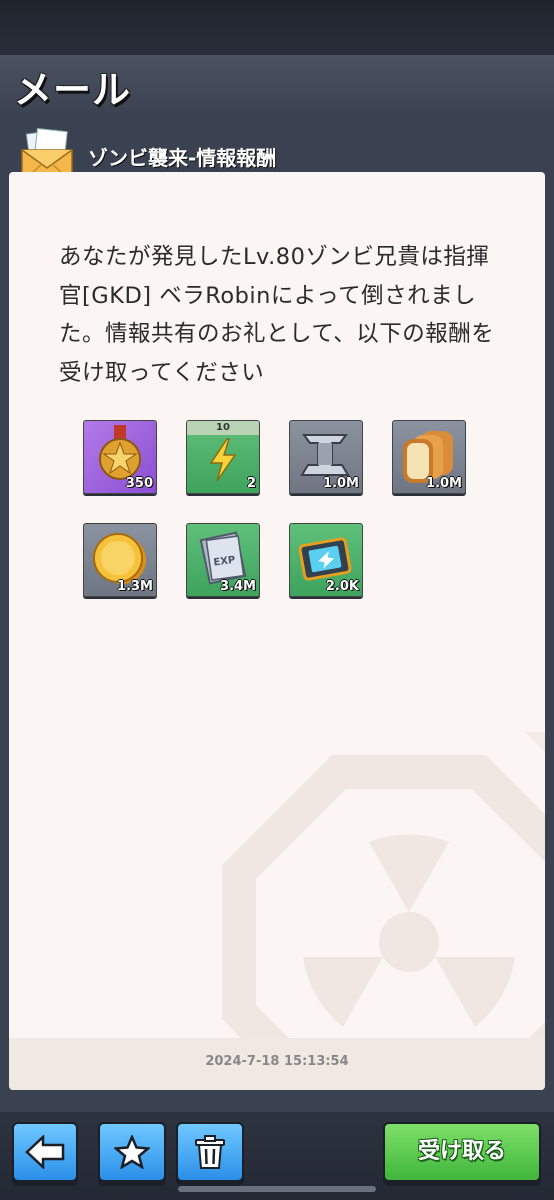 Image resolution: width=554 pixels, height=1200 pixels. I want to click on page-title: メール, so click(73, 90).